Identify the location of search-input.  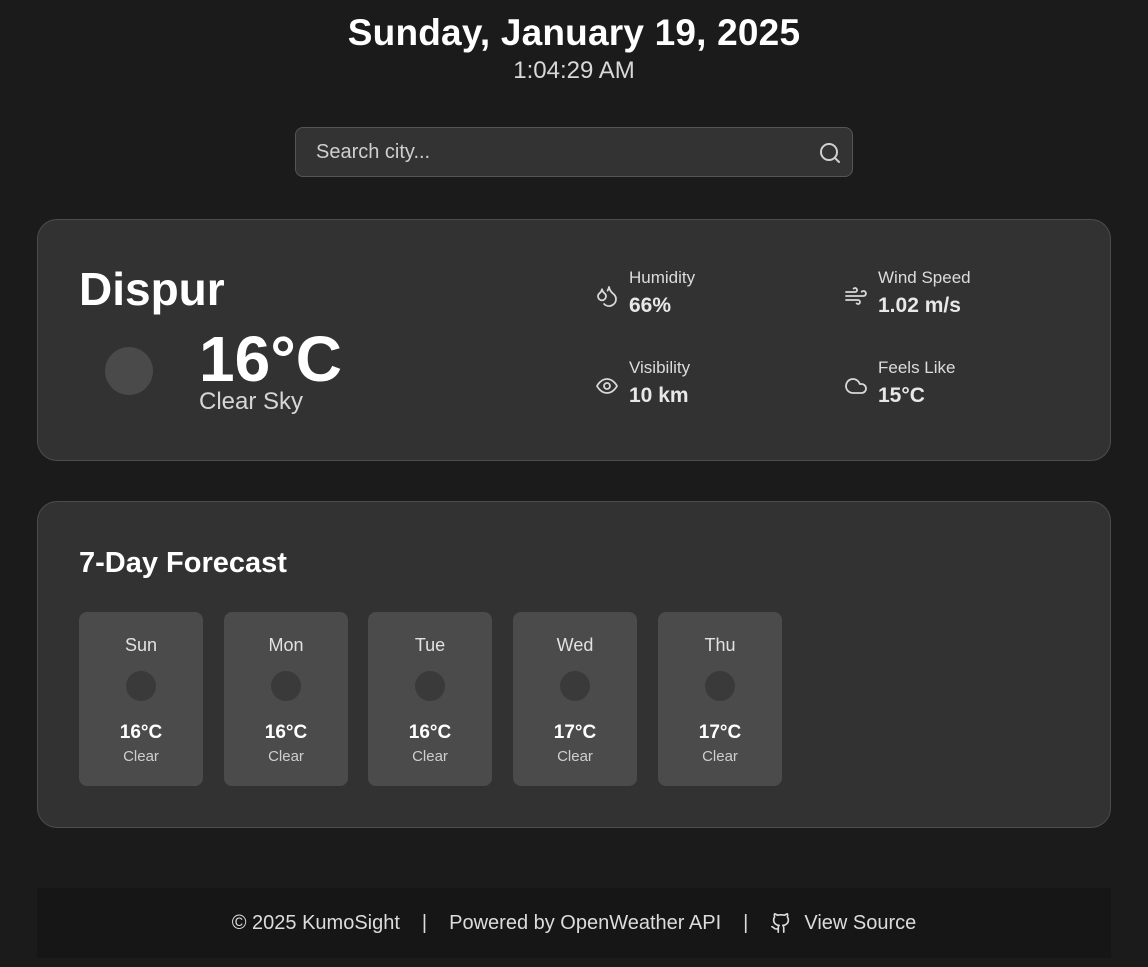
(574, 152).